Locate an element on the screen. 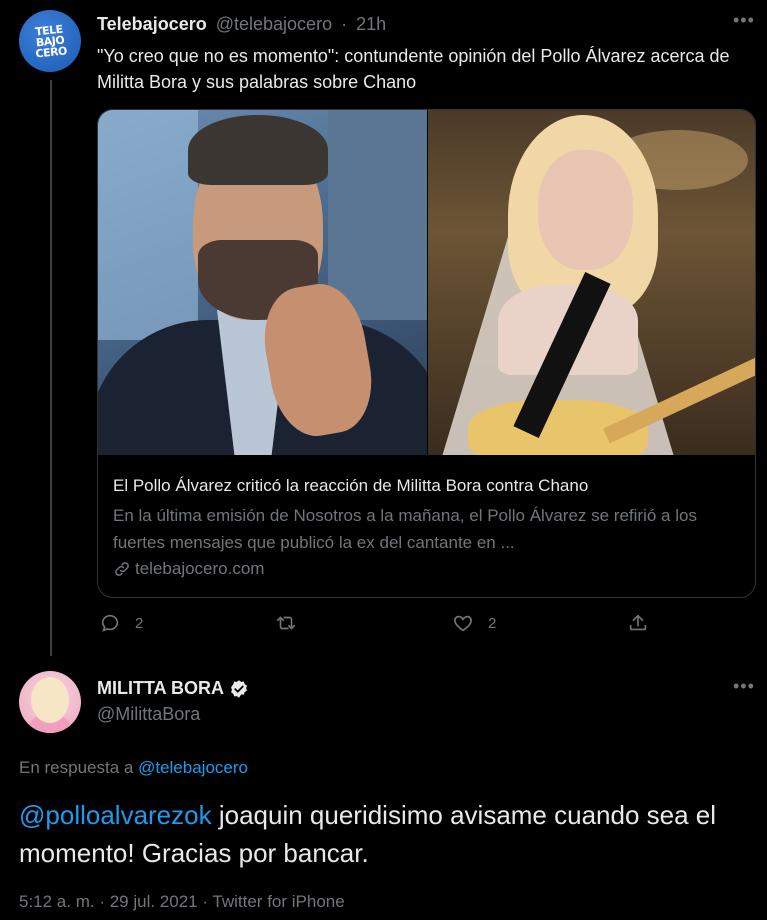 The width and height of the screenshot is (767, 920). reply-button: 2 is located at coordinates (121, 623).